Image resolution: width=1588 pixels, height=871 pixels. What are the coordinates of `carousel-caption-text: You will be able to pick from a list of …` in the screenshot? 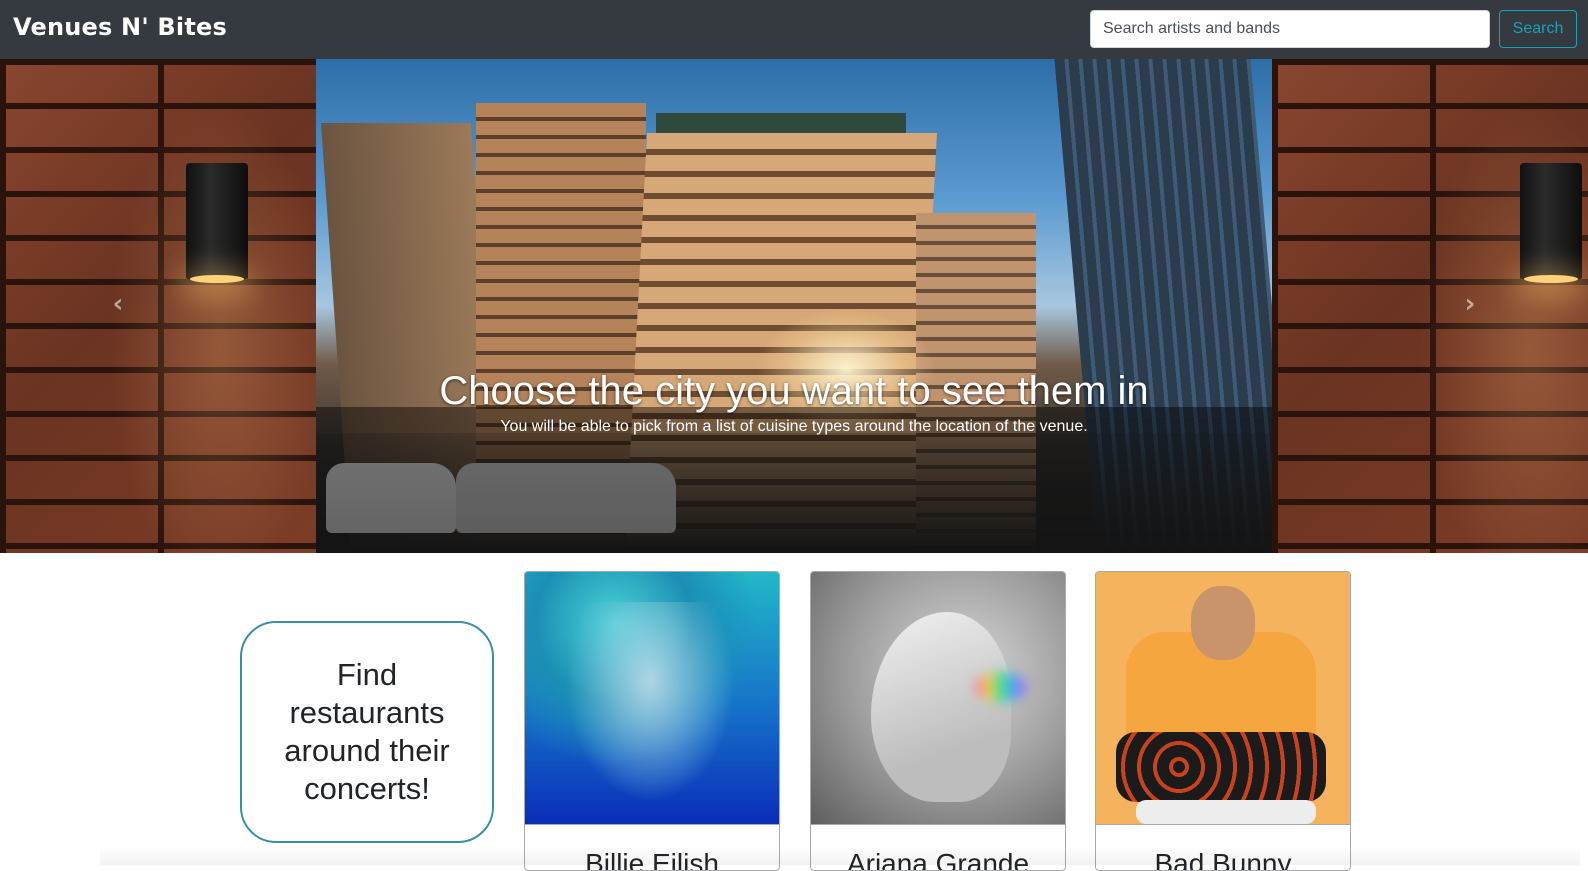 It's located at (794, 426).